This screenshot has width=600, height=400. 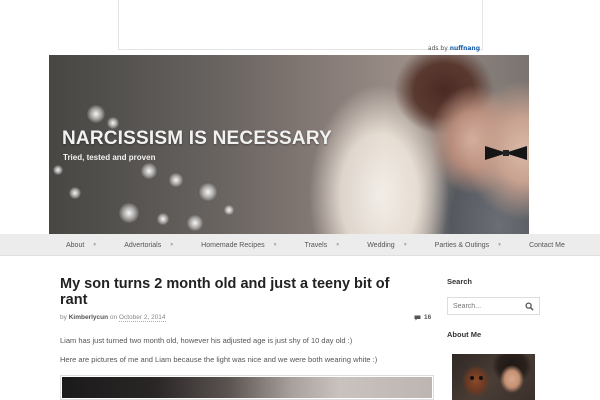 I want to click on comment-bubble-icon, so click(x=417, y=317).